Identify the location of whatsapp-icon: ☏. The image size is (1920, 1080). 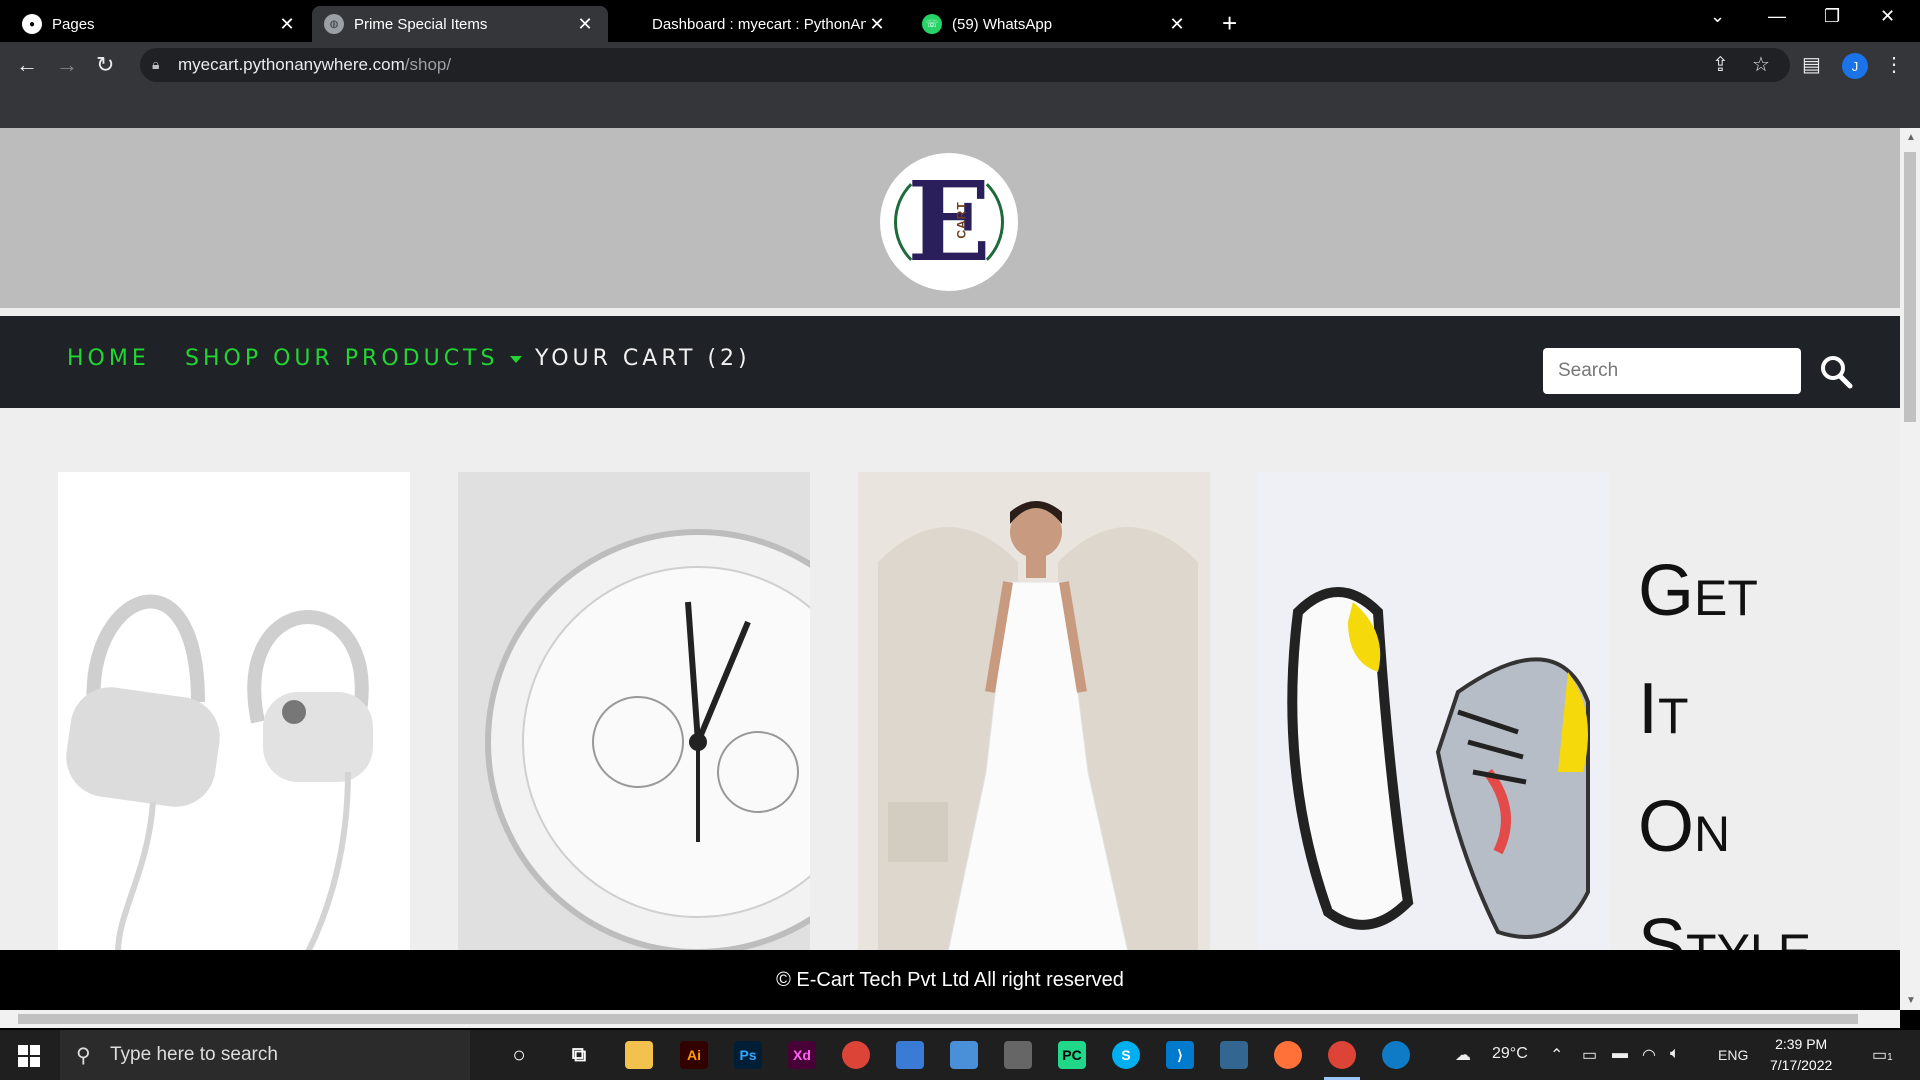
(932, 24).